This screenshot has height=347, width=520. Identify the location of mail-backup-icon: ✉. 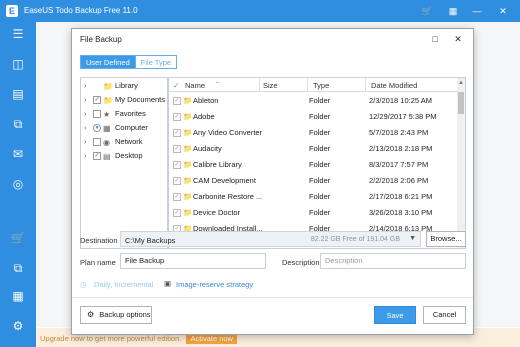
(18, 154).